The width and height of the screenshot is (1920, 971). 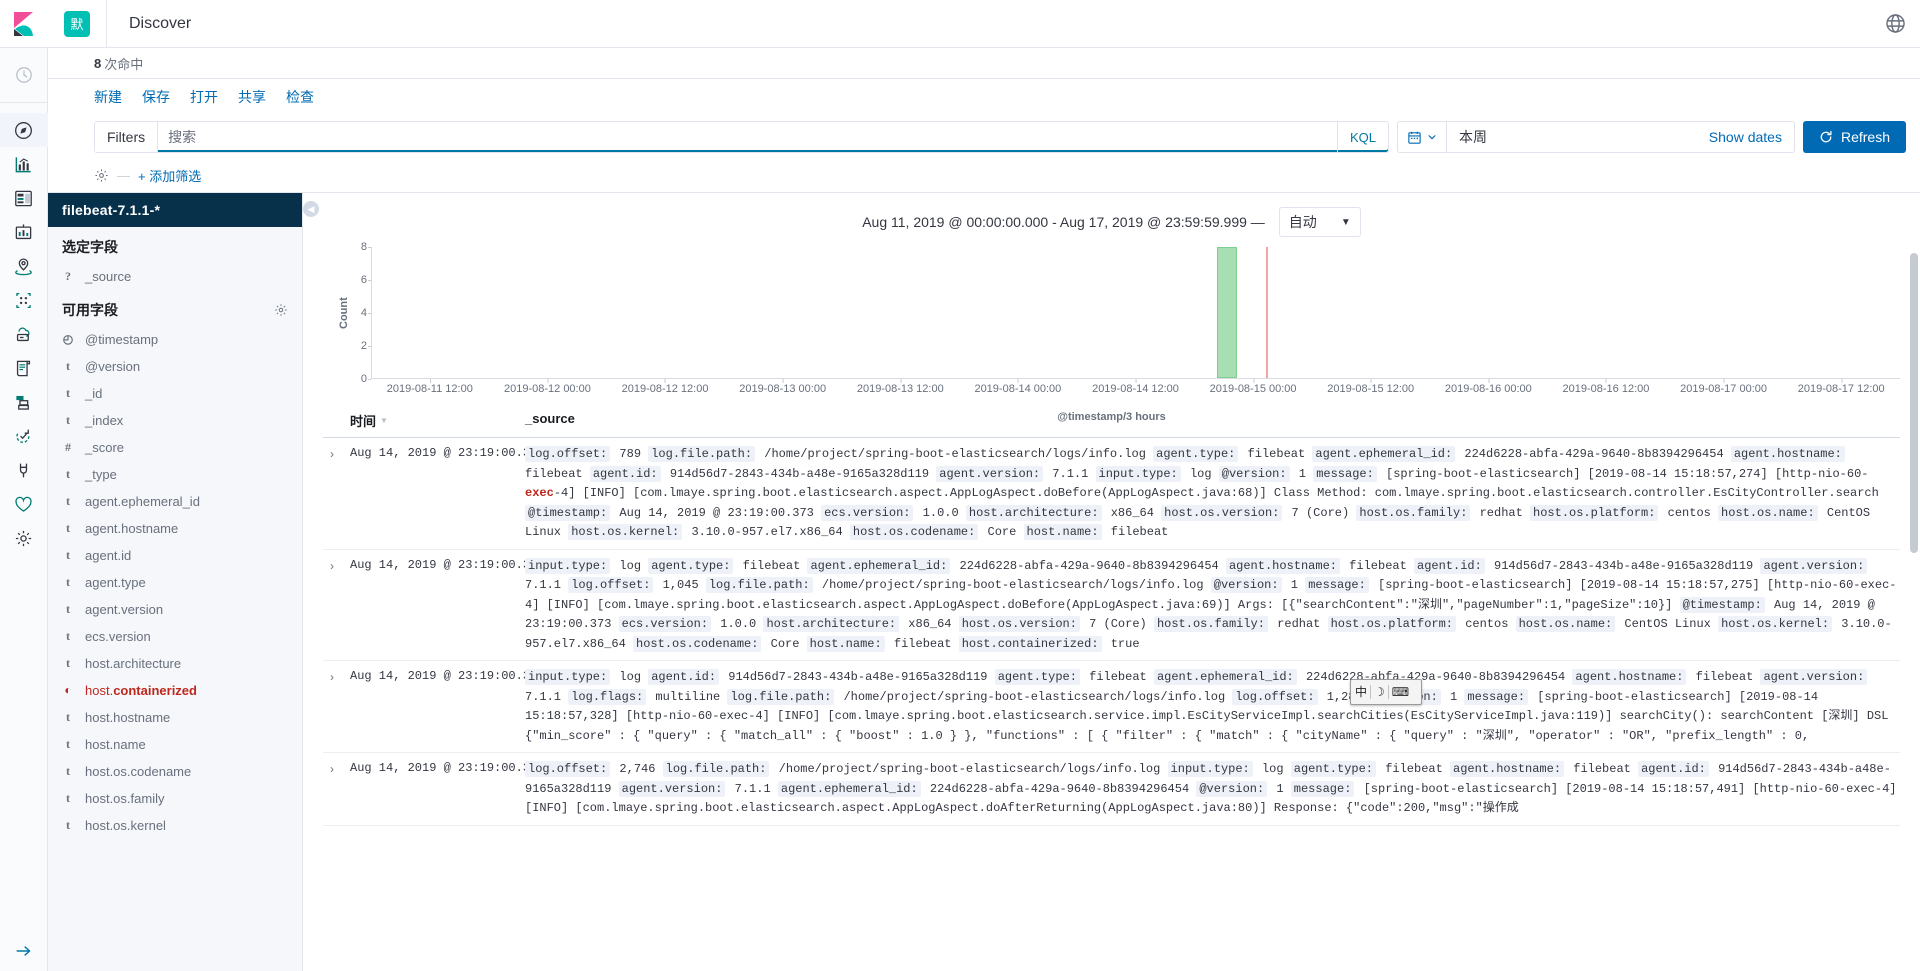 What do you see at coordinates (1111, 417) in the screenshot?
I see `x-axis-label: @timestamp/3 hours` at bounding box center [1111, 417].